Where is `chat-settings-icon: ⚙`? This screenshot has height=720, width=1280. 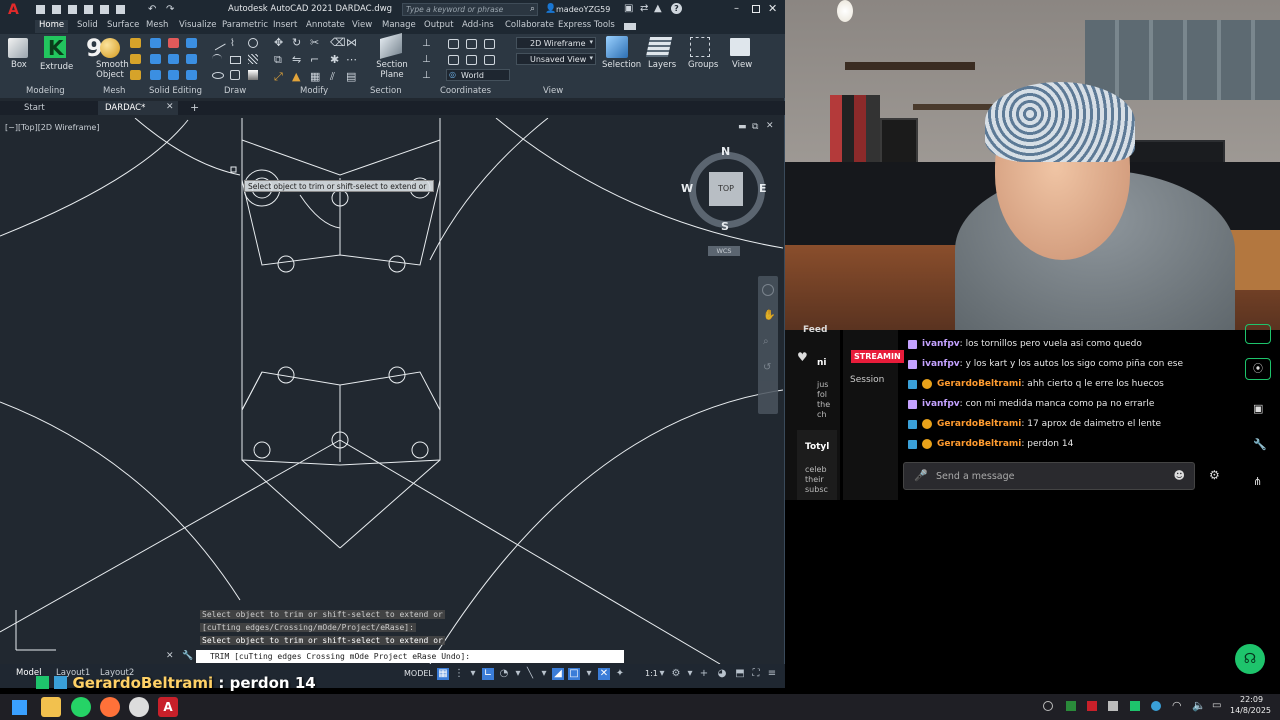 chat-settings-icon: ⚙ is located at coordinates (1214, 475).